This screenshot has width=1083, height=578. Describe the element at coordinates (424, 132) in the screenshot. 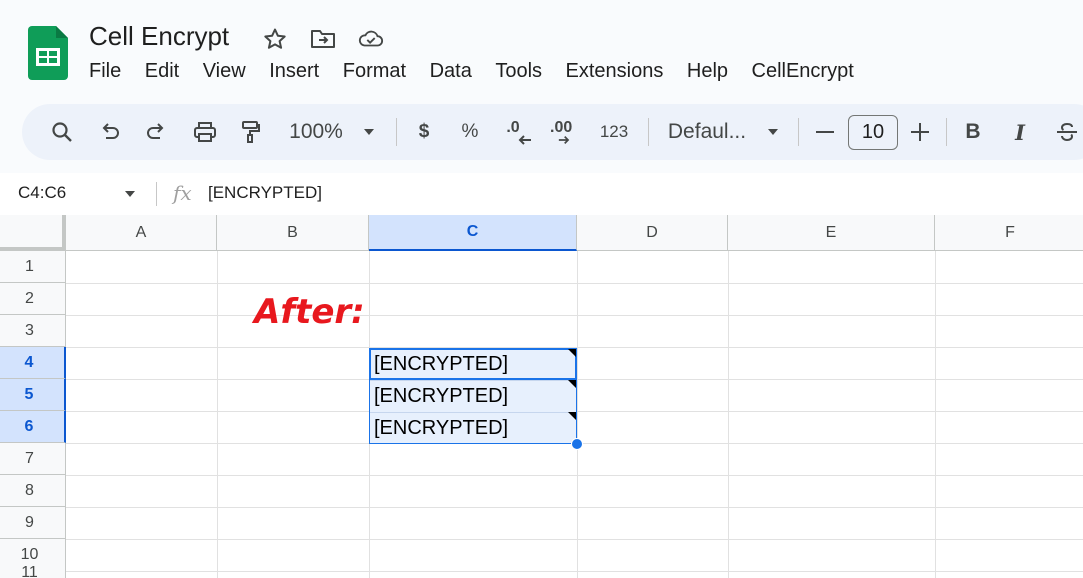

I see `format-currency-button: $` at that location.